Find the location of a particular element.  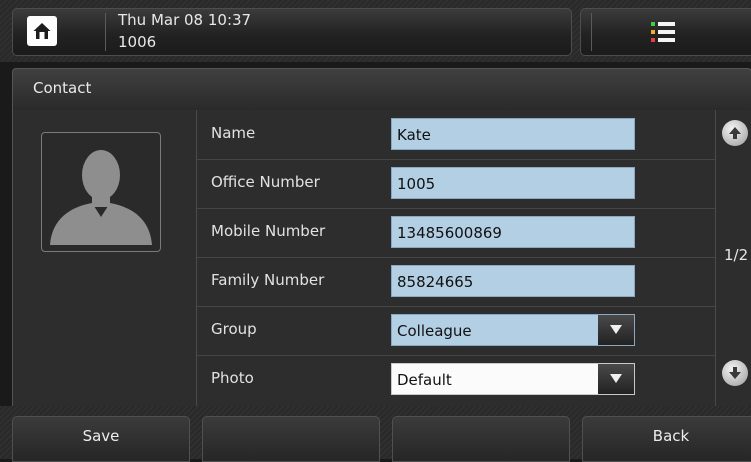

contact-avatar is located at coordinates (101, 192).